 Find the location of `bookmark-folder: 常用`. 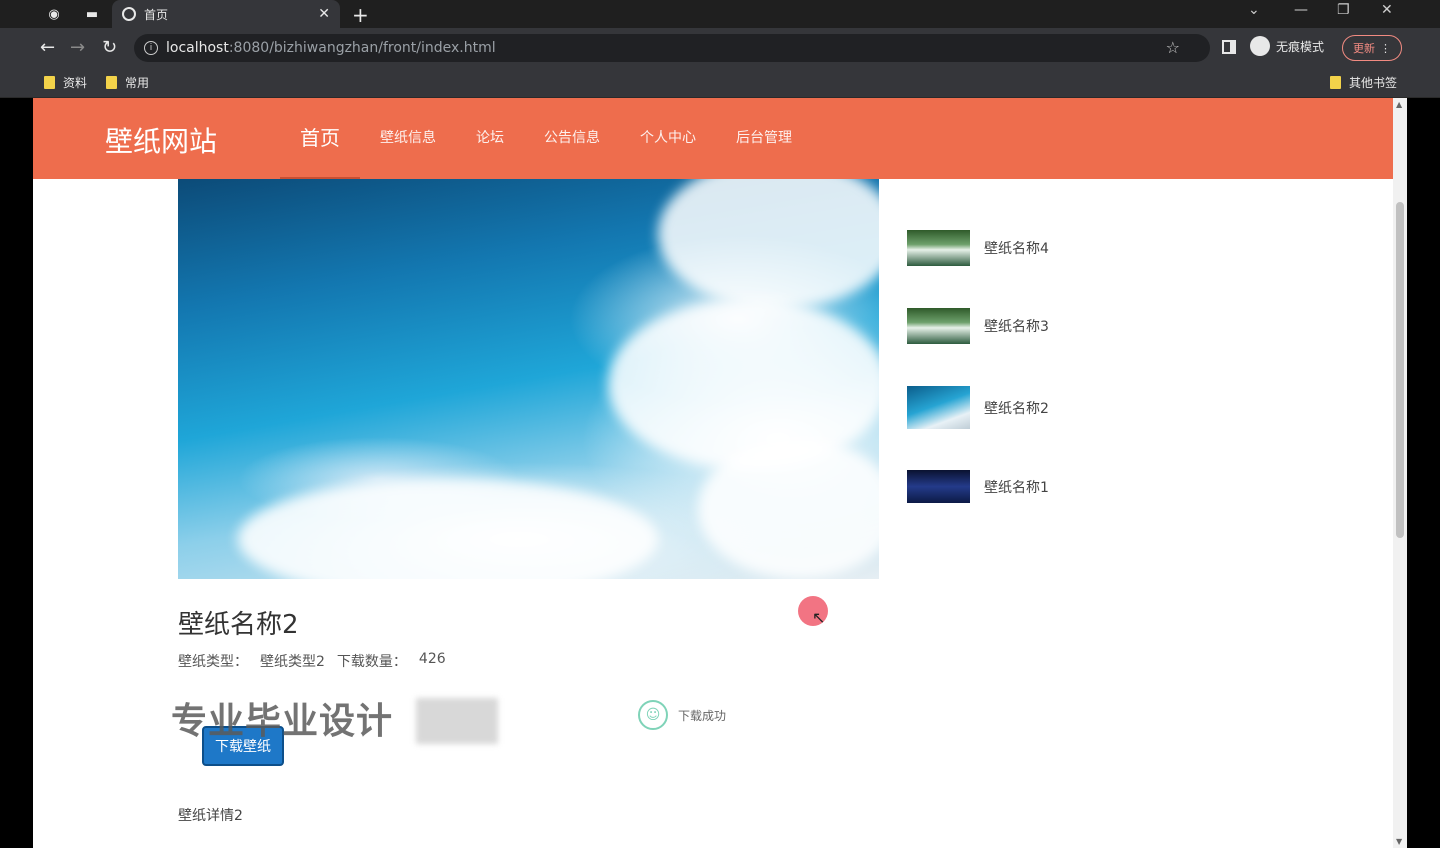

bookmark-folder: 常用 is located at coordinates (127, 82).